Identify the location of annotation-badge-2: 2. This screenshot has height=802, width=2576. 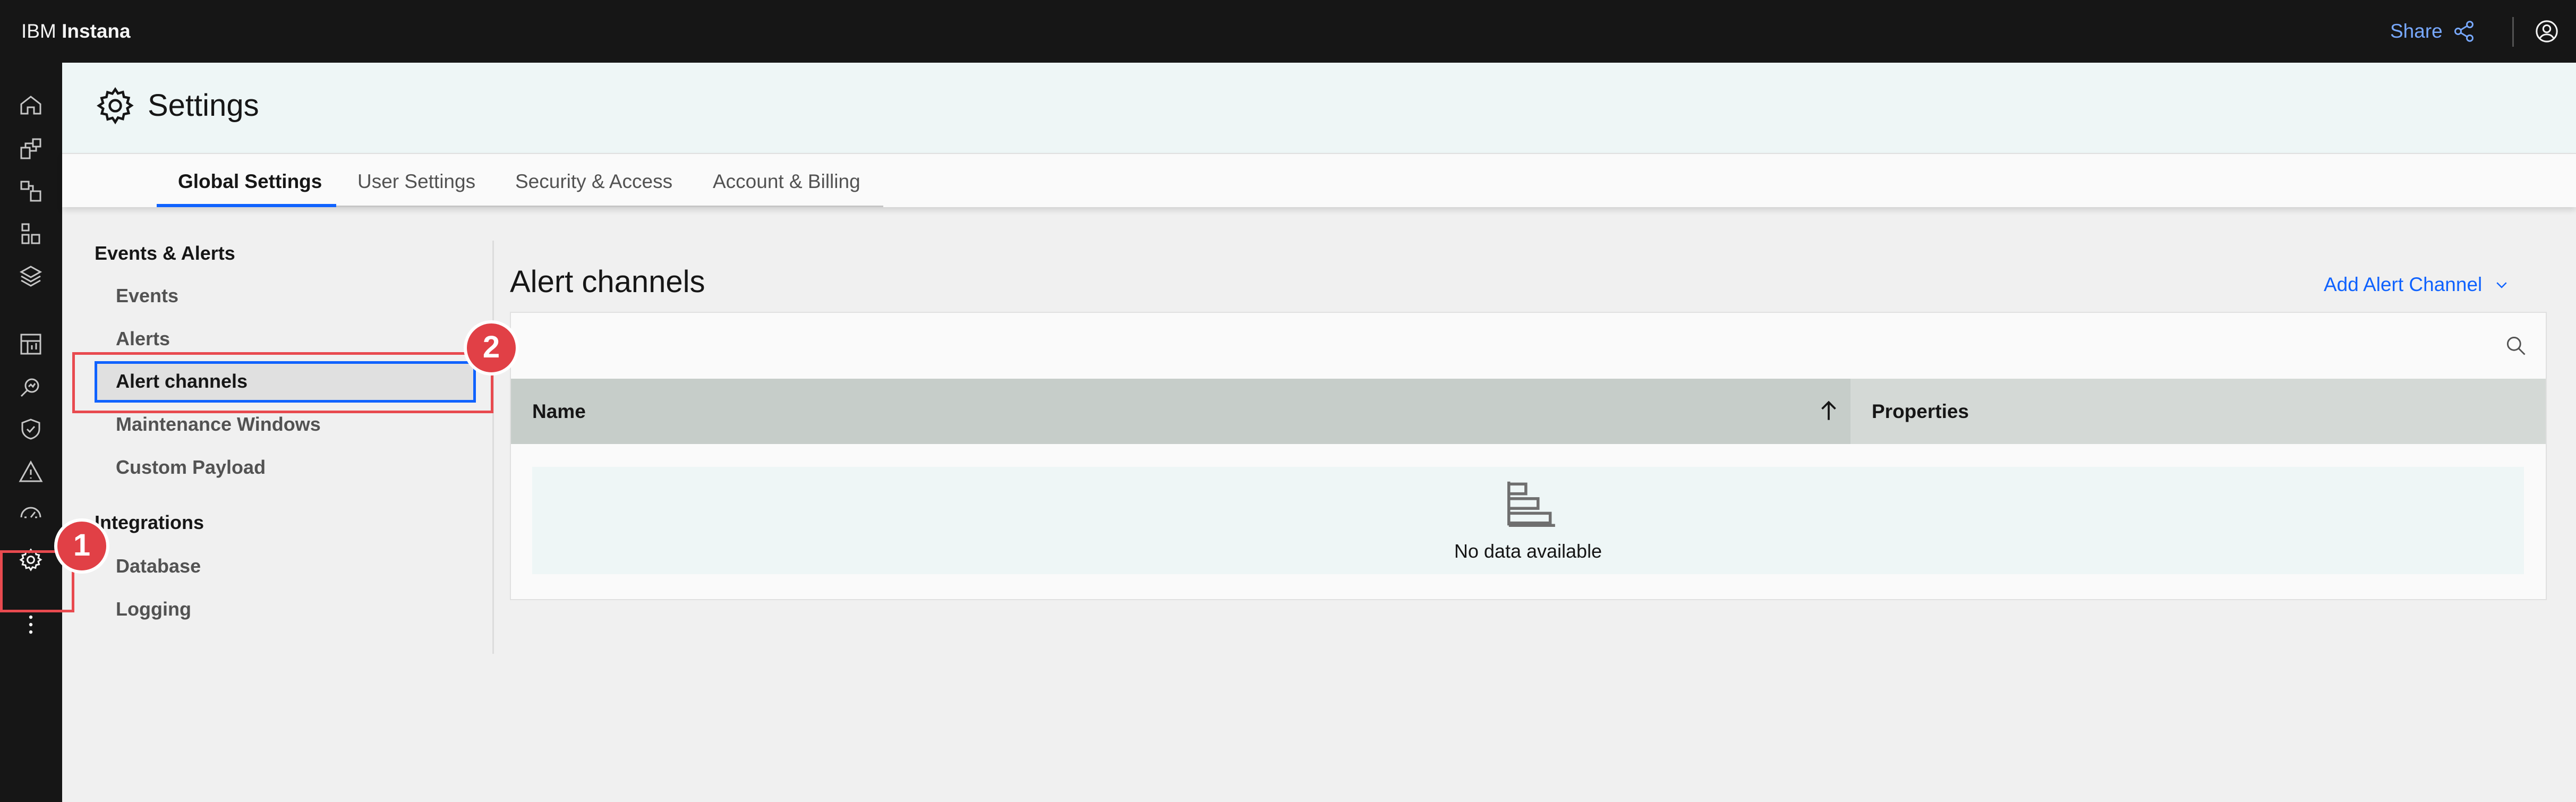
(492, 348).